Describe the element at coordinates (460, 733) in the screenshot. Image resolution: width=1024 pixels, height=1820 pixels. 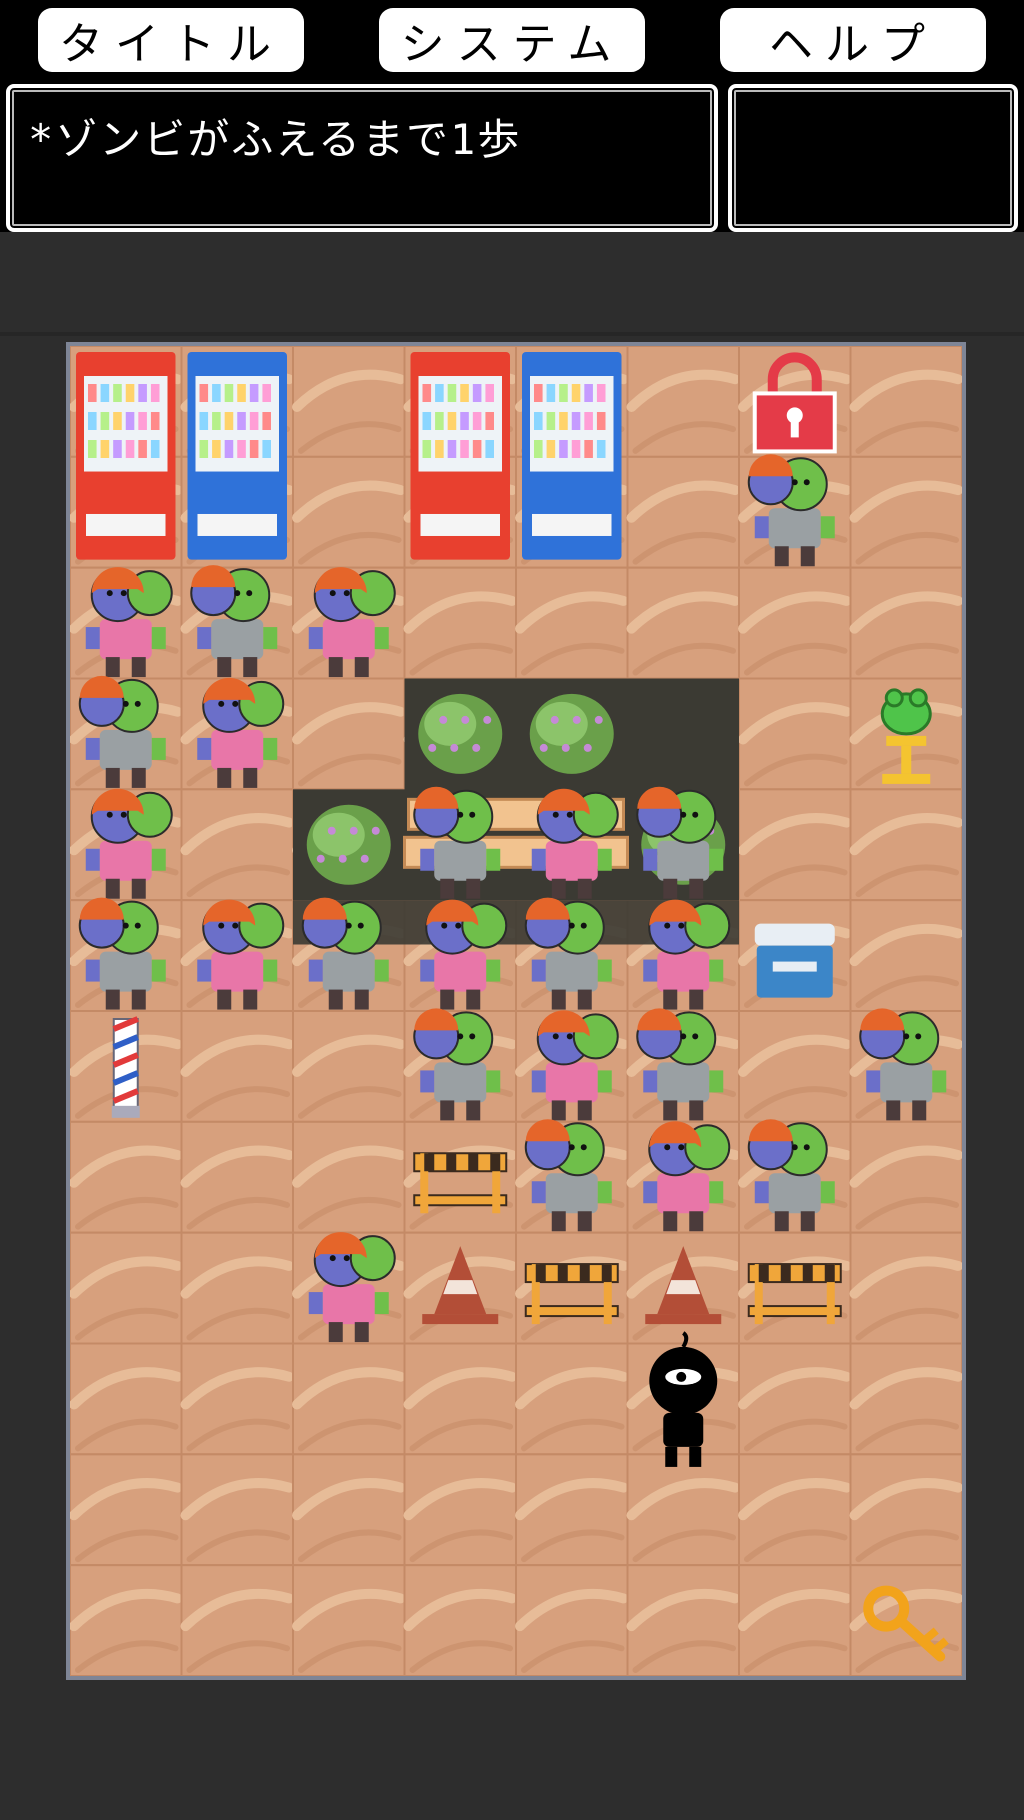
I see `bush` at that location.